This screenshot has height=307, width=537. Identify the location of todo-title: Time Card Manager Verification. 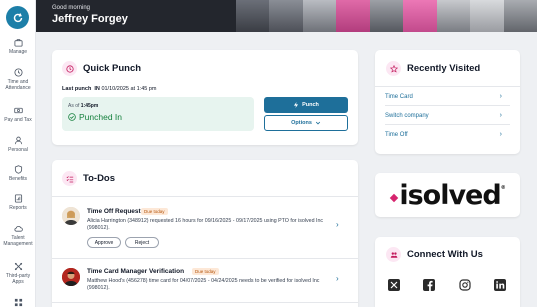
(136, 271).